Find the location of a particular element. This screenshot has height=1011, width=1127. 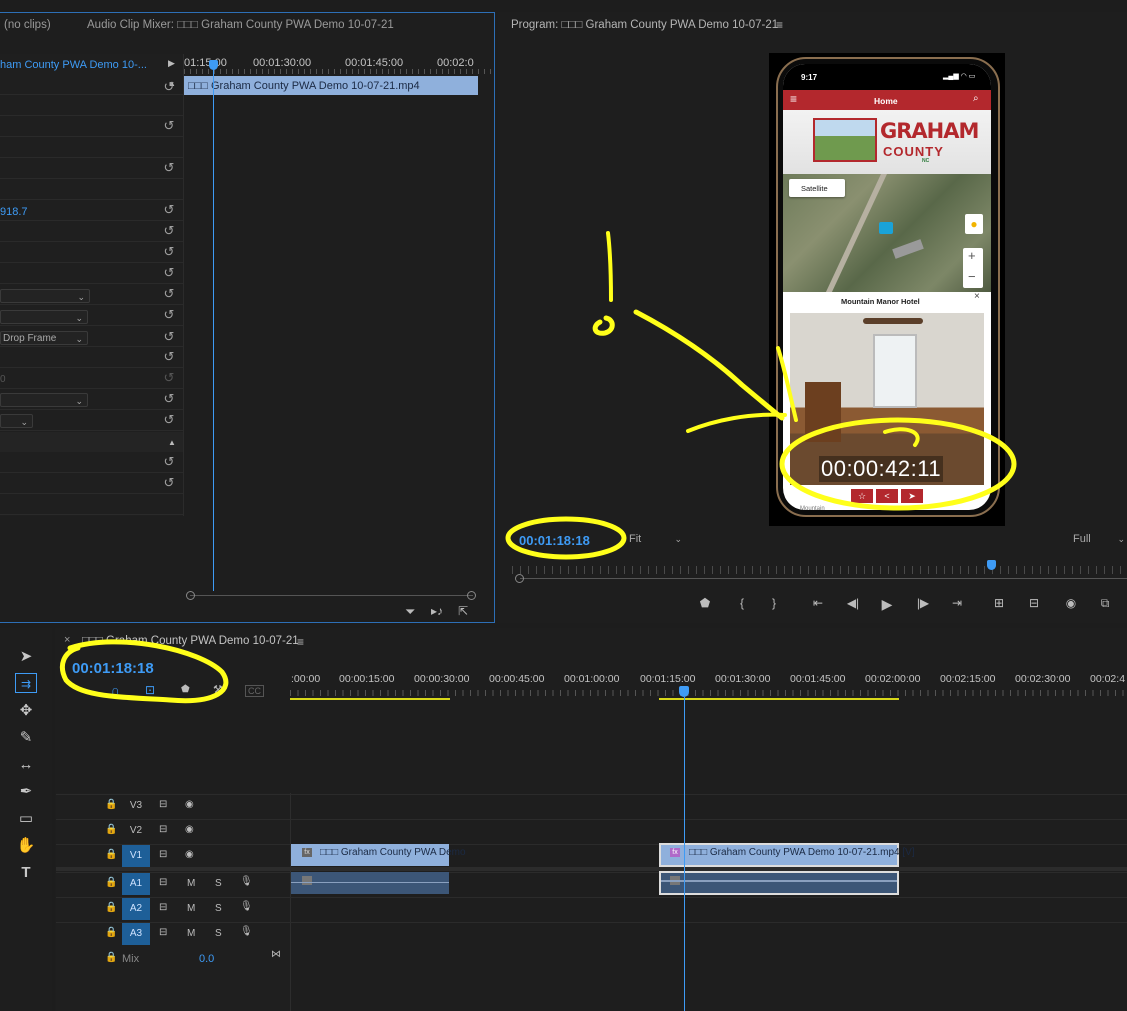

annotation-arrow-base is located at coordinates (736, 422).